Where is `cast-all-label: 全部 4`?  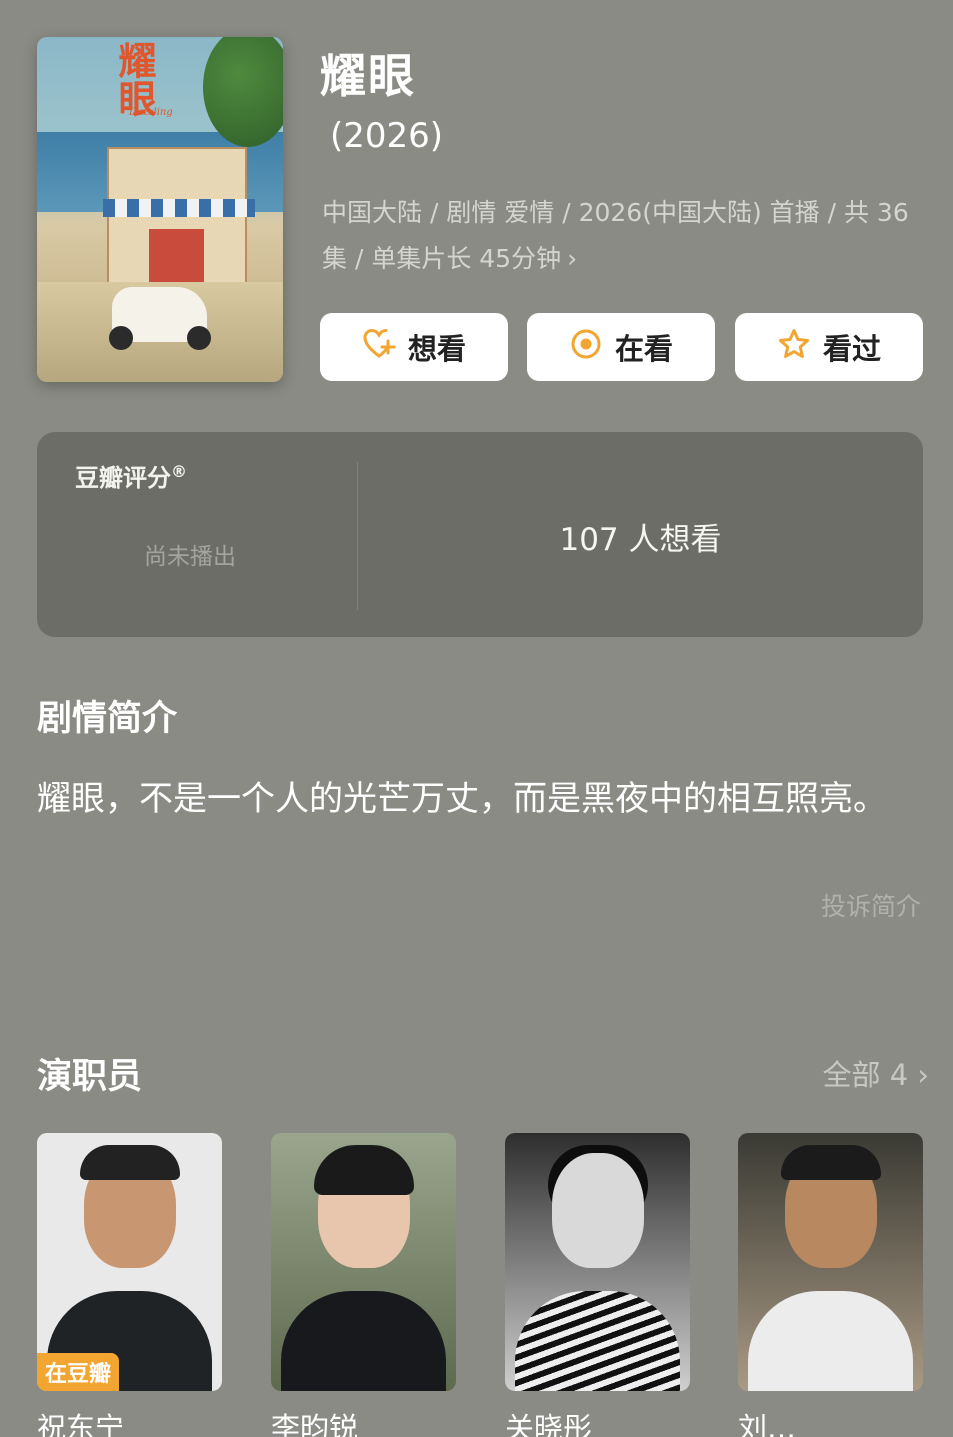
cast-all-label: 全部 4 is located at coordinates (865, 1075).